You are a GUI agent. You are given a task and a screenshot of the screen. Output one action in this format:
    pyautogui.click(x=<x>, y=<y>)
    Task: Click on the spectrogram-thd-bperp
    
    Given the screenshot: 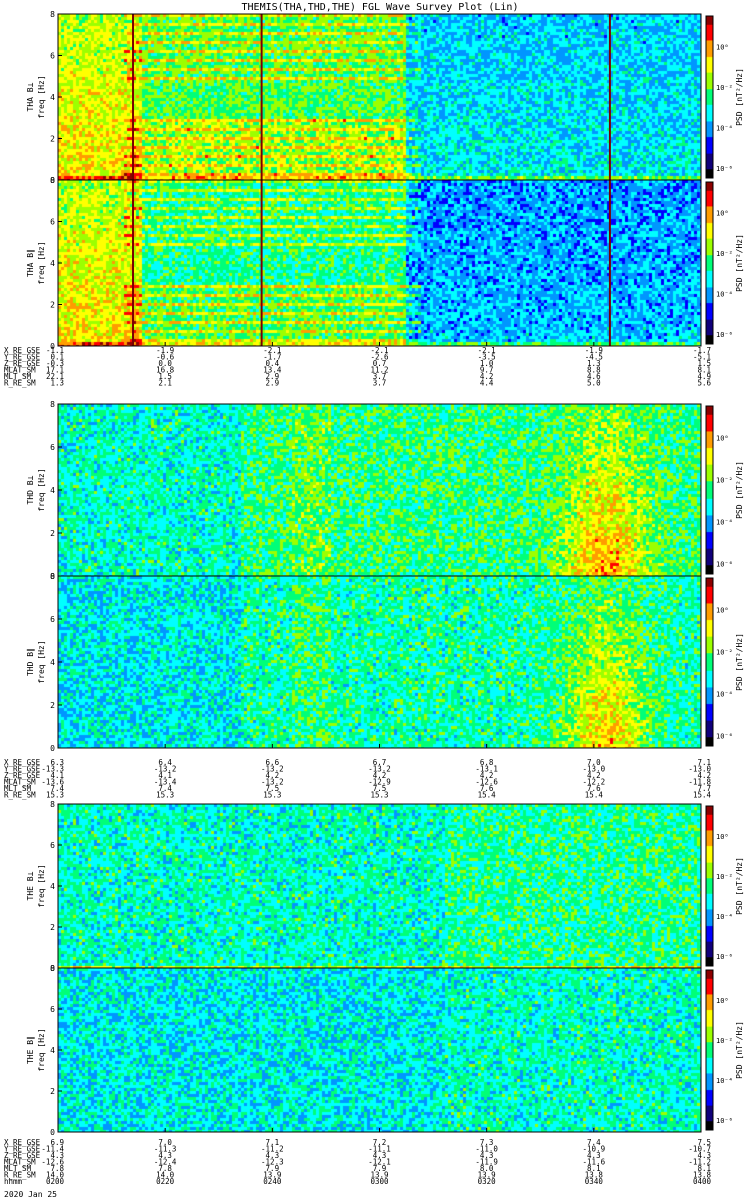 What is the action you would take?
    pyautogui.click(x=379, y=490)
    